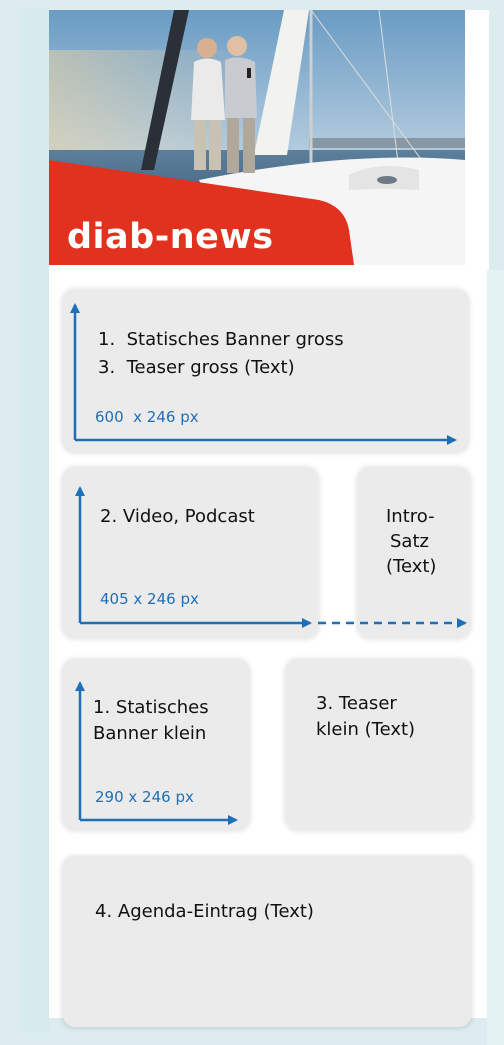 This screenshot has width=504, height=1045. Describe the element at coordinates (151, 707) in the screenshot. I see `banner-klein-line1: 1. Statisches` at that location.